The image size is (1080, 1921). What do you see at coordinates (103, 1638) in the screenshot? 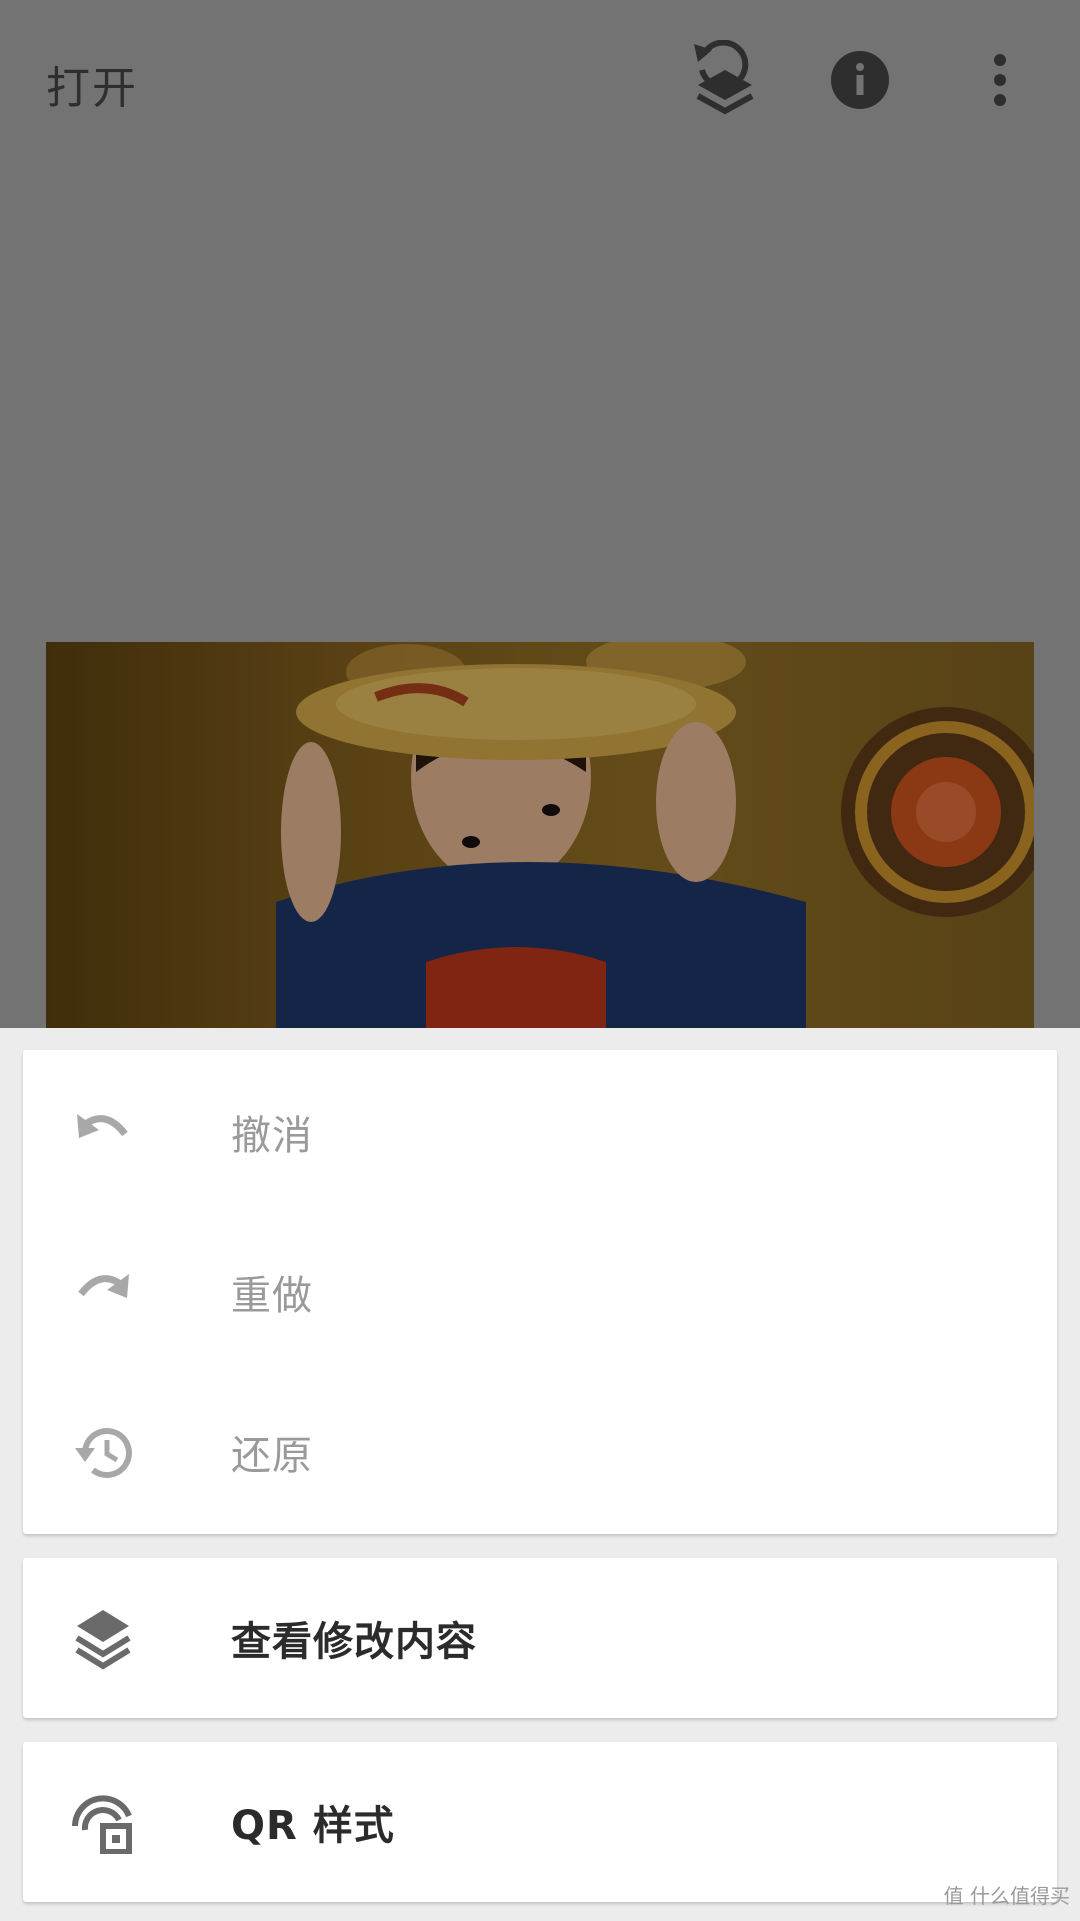
I see `layers-icon` at bounding box center [103, 1638].